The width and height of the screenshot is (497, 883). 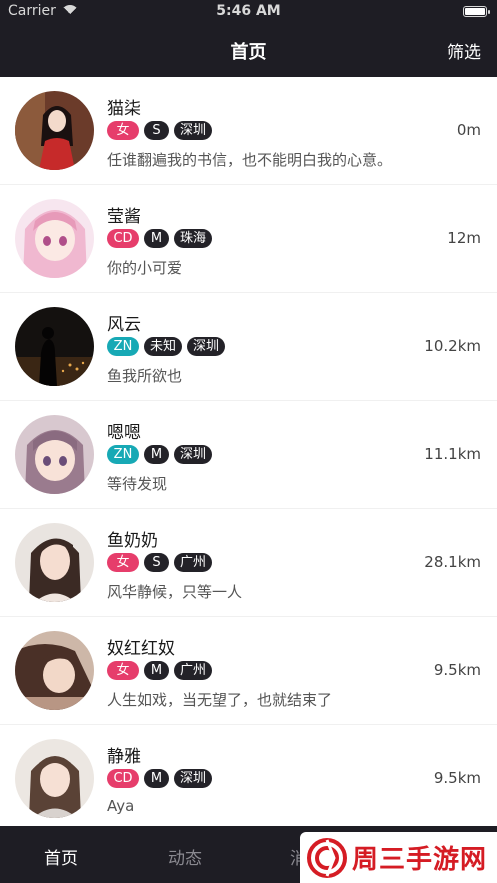 What do you see at coordinates (185, 856) in the screenshot?
I see `tab-feed: 动态` at bounding box center [185, 856].